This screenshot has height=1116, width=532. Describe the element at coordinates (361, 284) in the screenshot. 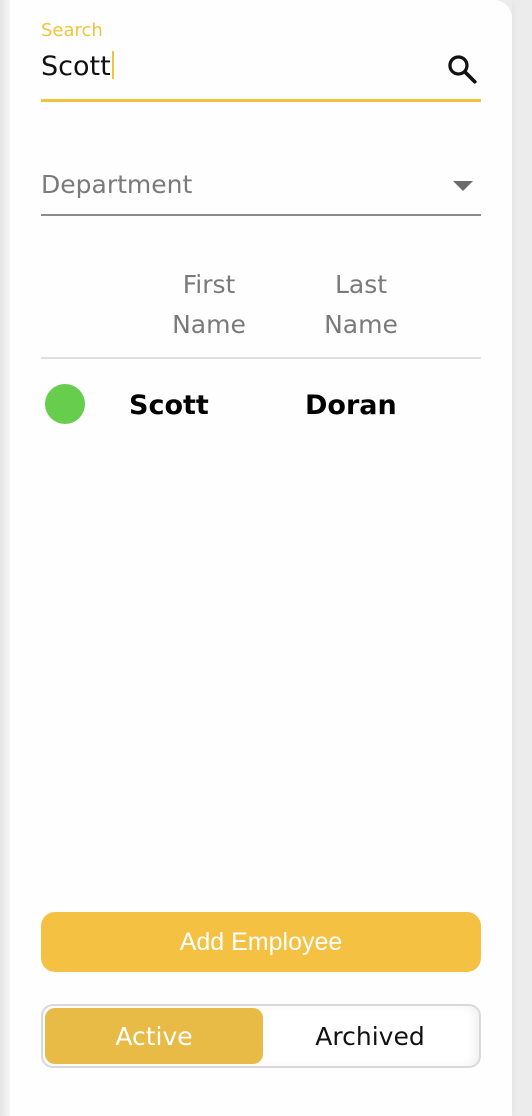

I see `last-name-header-line1: Last` at that location.